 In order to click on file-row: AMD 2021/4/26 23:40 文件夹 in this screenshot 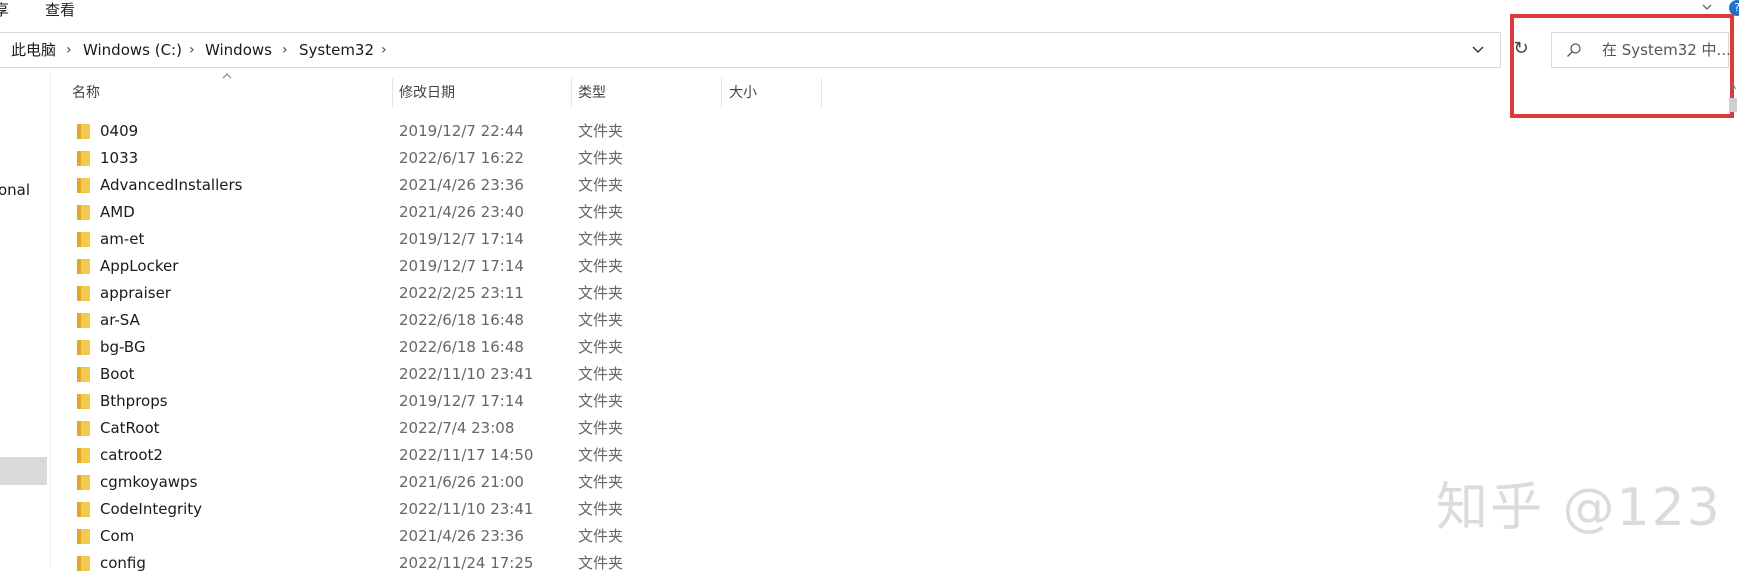, I will do `click(450, 212)`.